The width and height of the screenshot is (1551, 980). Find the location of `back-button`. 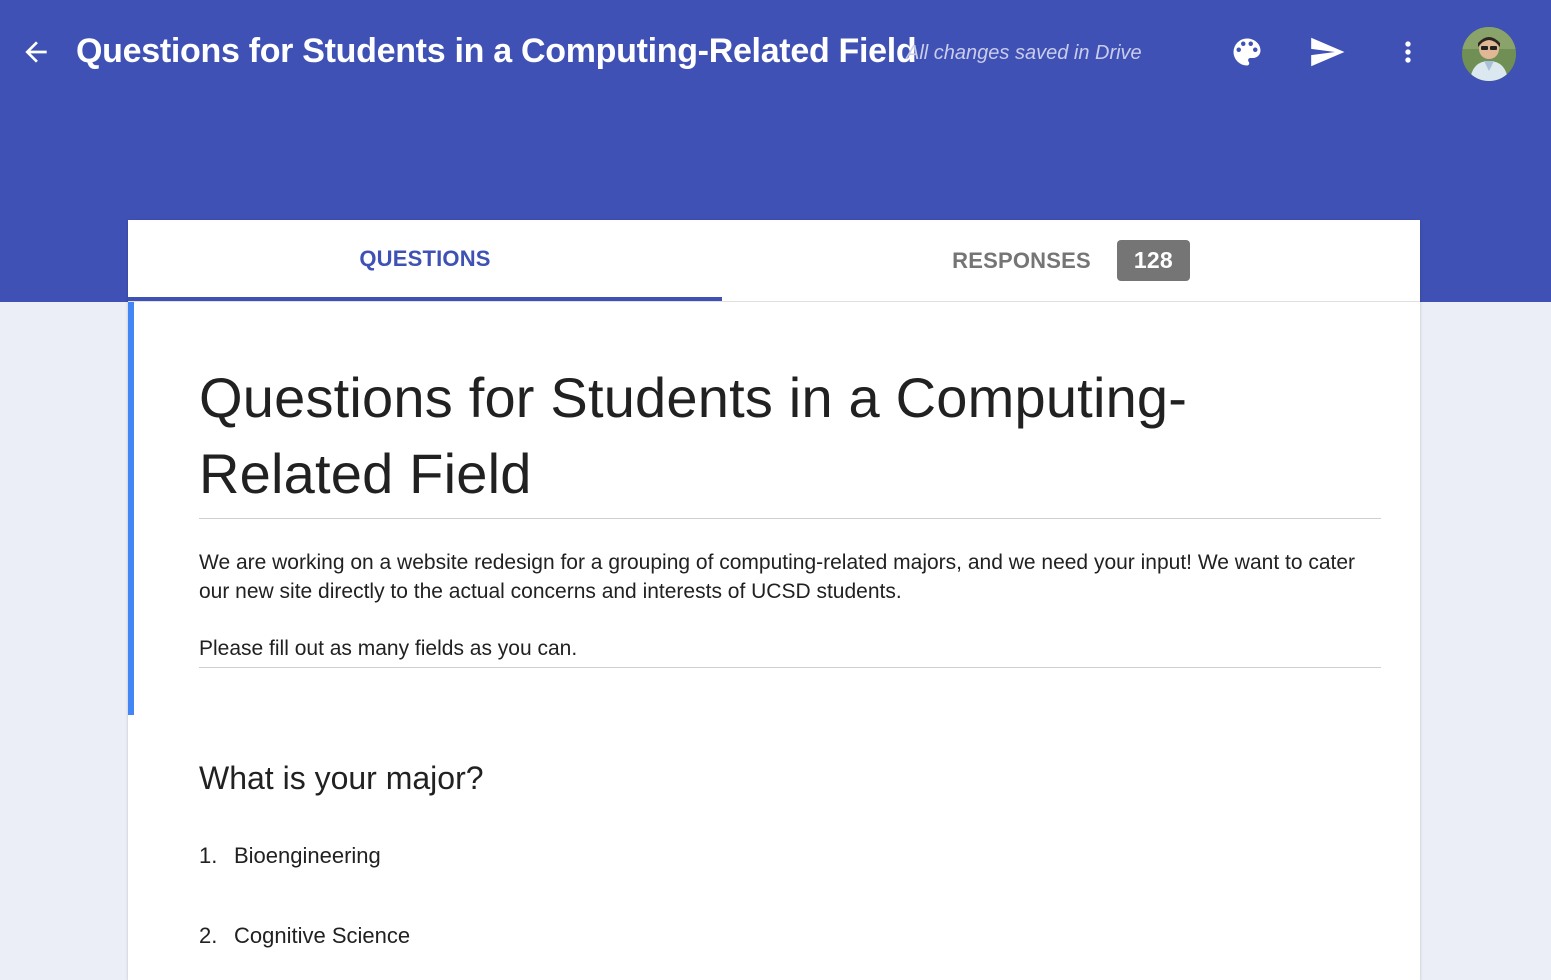

back-button is located at coordinates (36, 52).